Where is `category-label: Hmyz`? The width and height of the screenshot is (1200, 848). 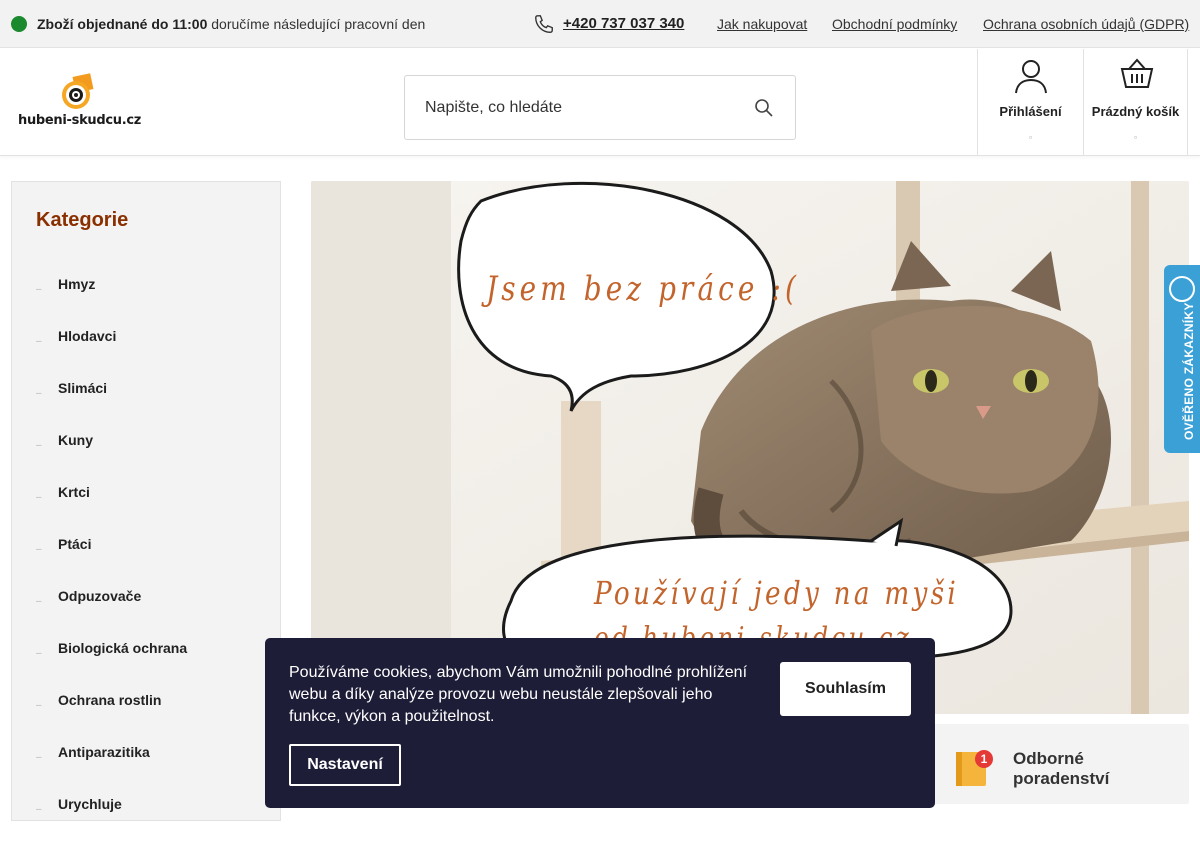
category-label: Hmyz is located at coordinates (77, 284).